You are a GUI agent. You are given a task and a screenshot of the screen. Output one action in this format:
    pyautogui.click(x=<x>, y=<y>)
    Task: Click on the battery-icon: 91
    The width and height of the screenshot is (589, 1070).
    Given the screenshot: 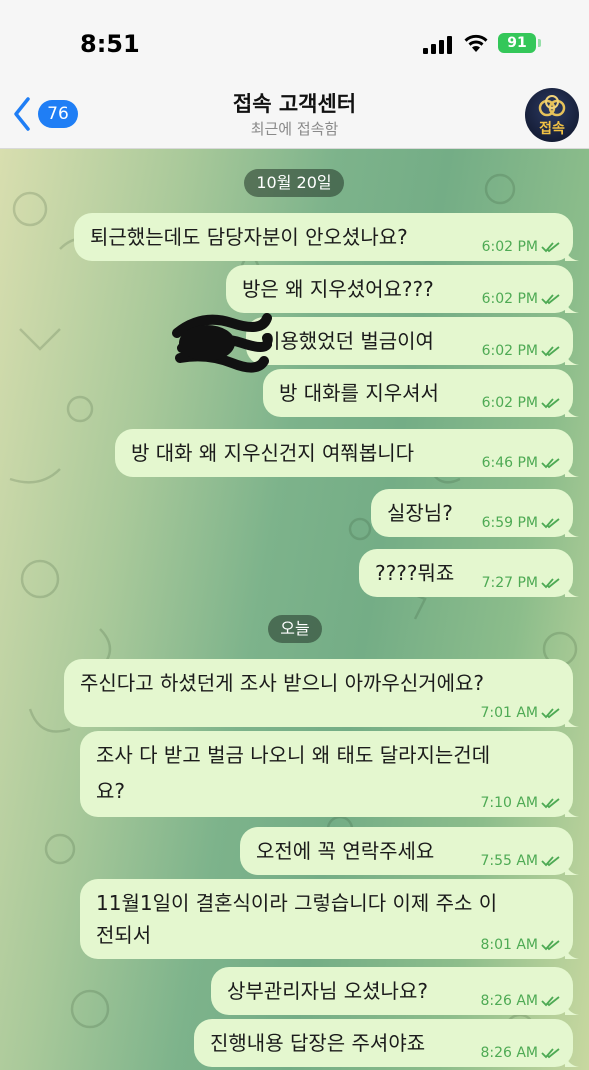 What is the action you would take?
    pyautogui.click(x=517, y=43)
    